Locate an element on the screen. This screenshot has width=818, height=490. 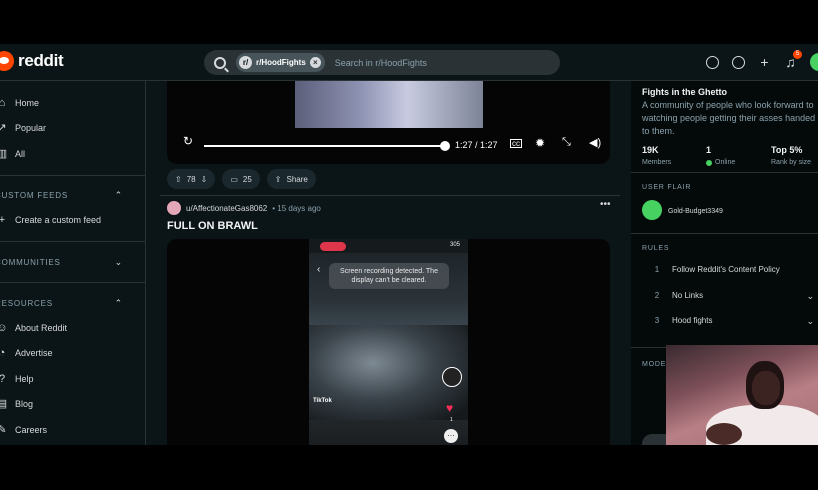
members-label: Members is located at coordinates (657, 162).